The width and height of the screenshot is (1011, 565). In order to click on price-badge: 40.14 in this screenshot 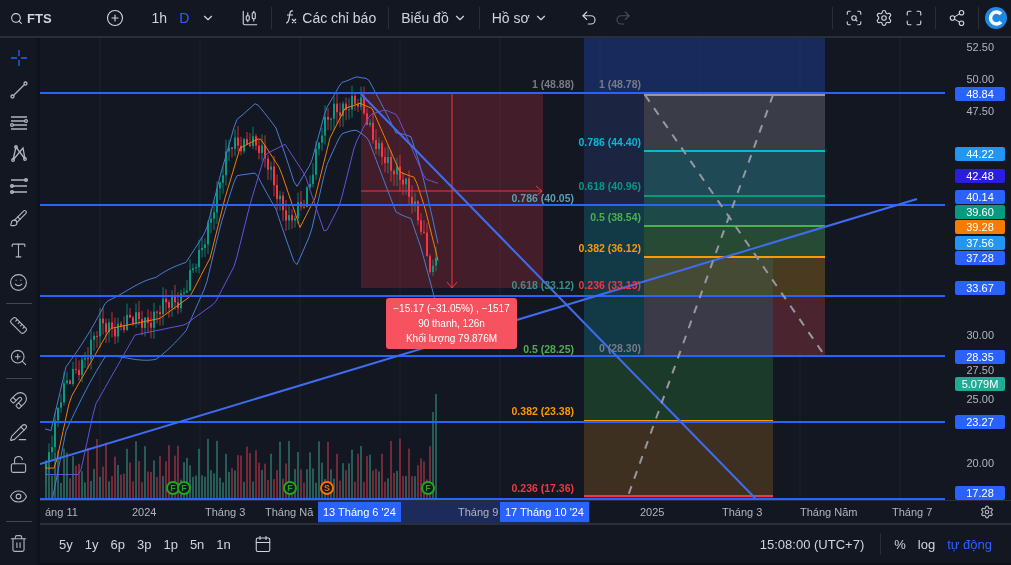, I will do `click(980, 197)`.